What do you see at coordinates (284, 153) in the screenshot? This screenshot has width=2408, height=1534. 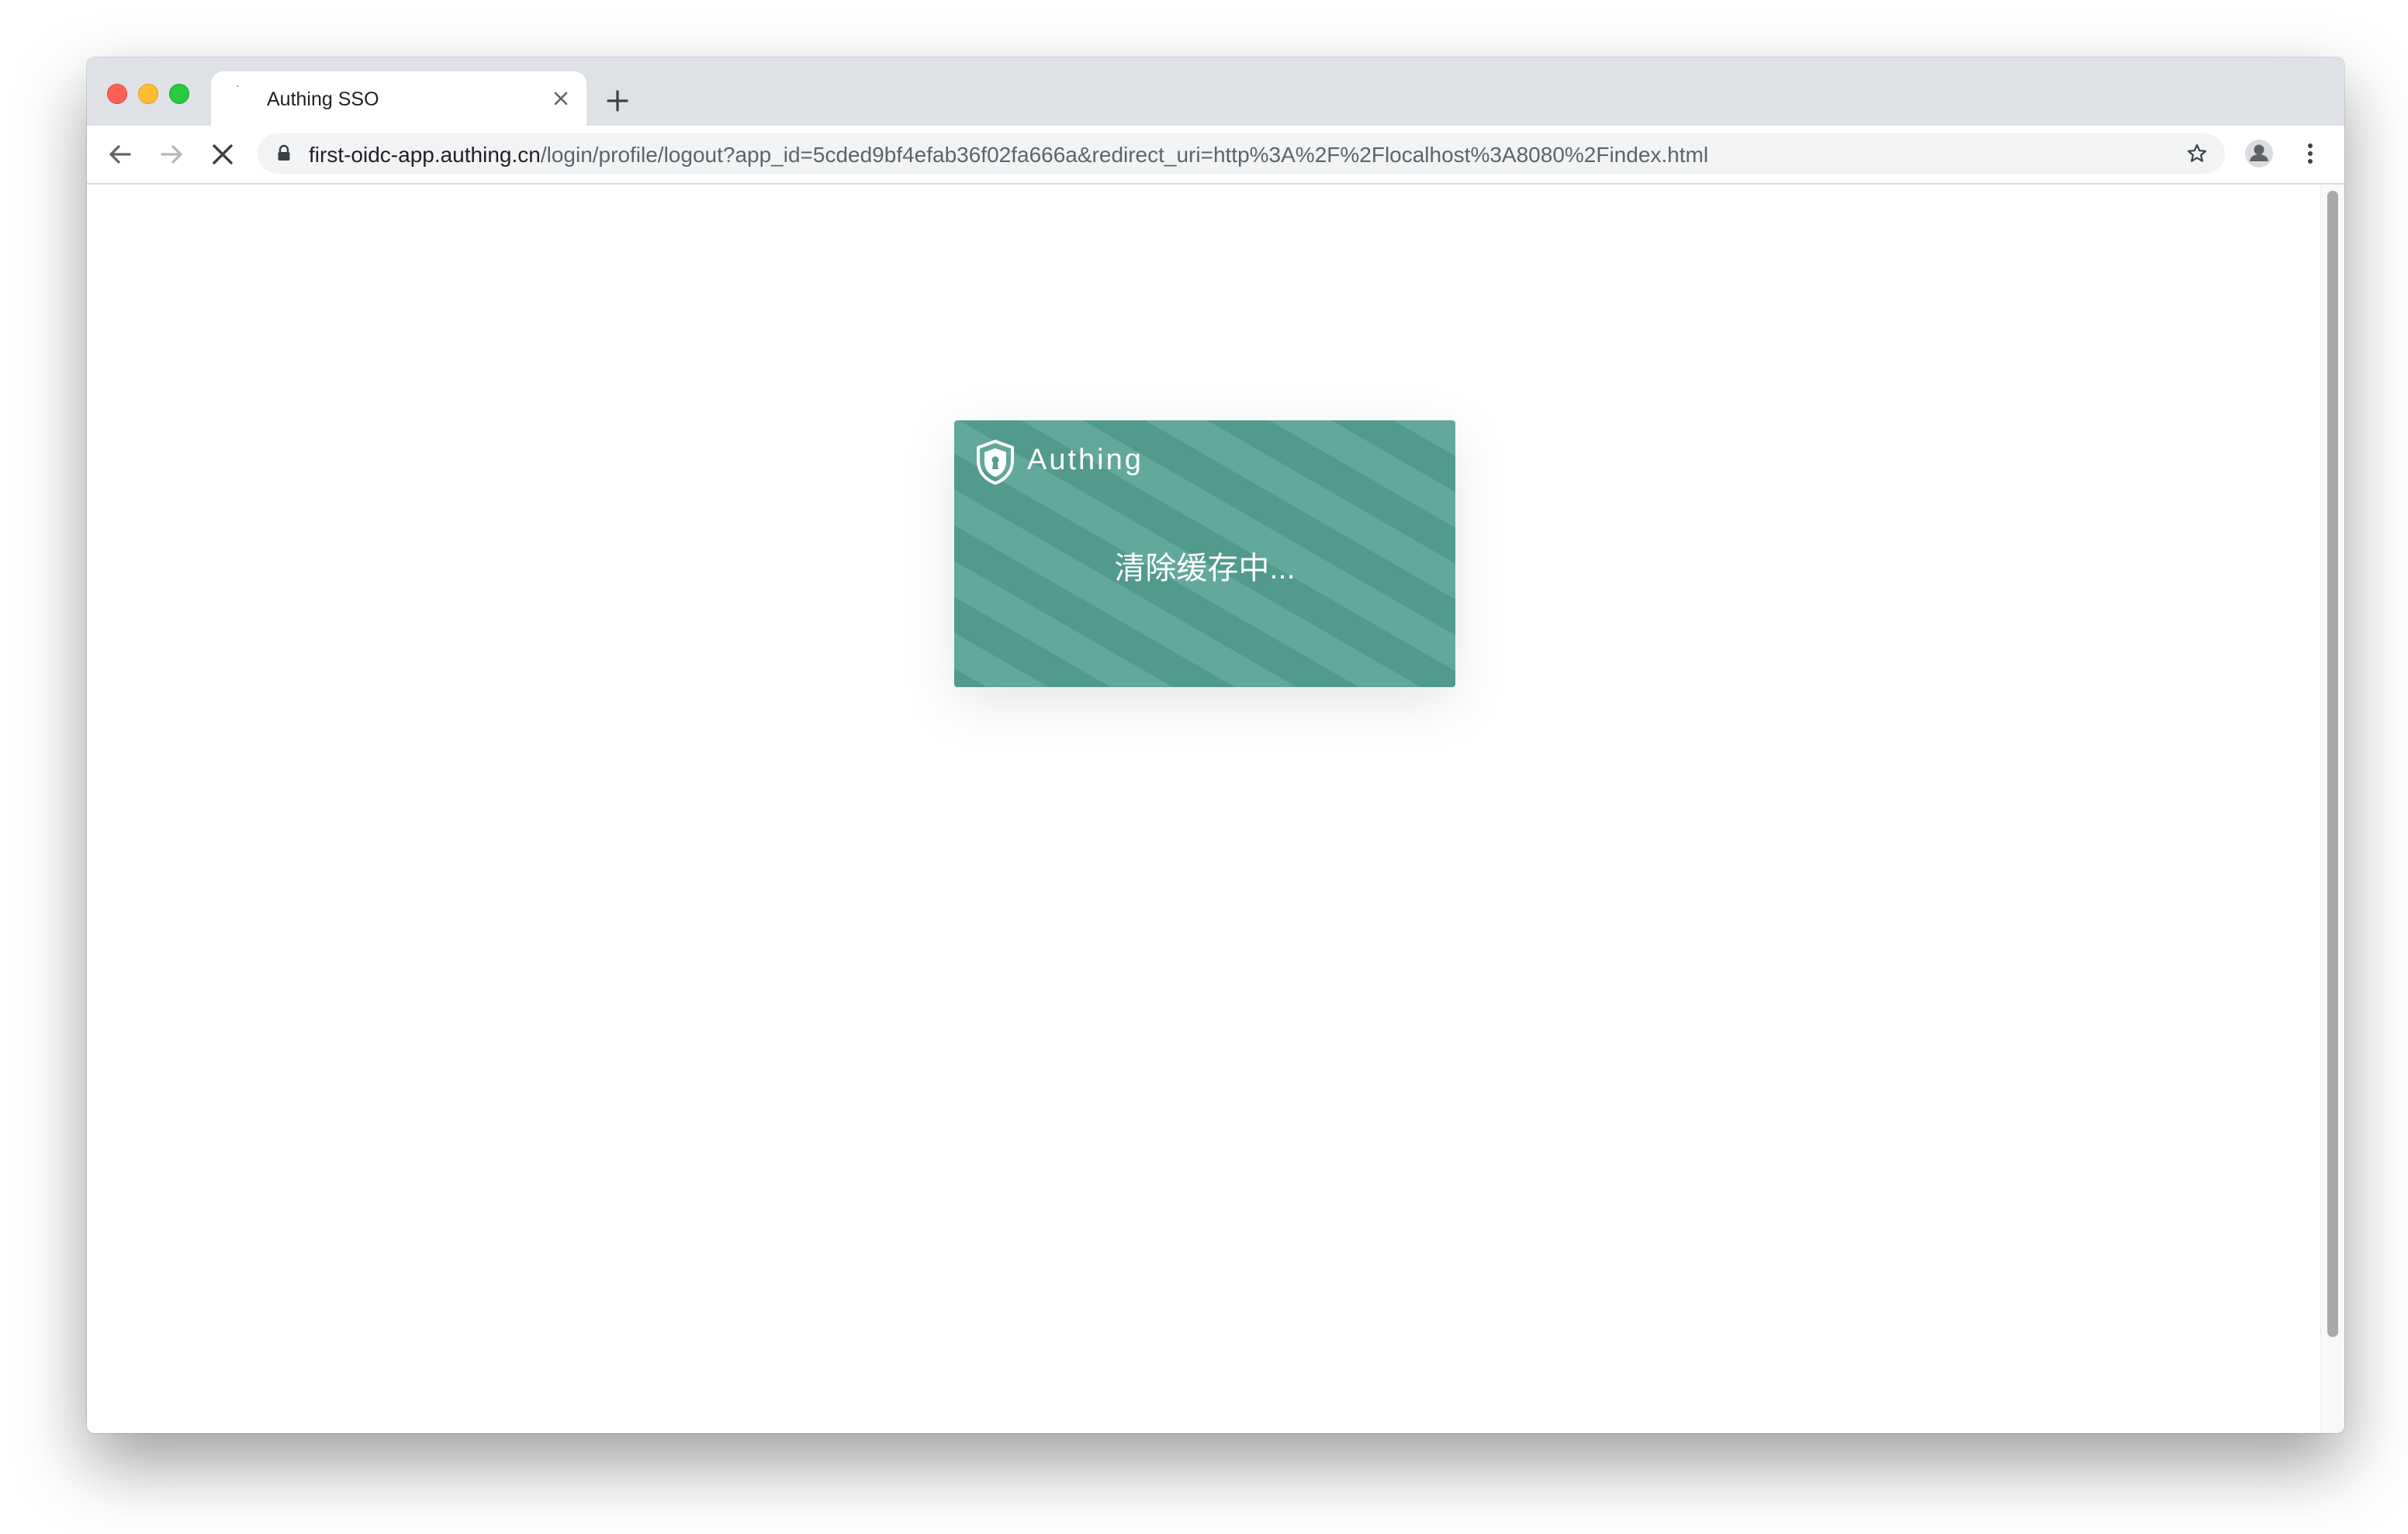 I see `lock-icon` at bounding box center [284, 153].